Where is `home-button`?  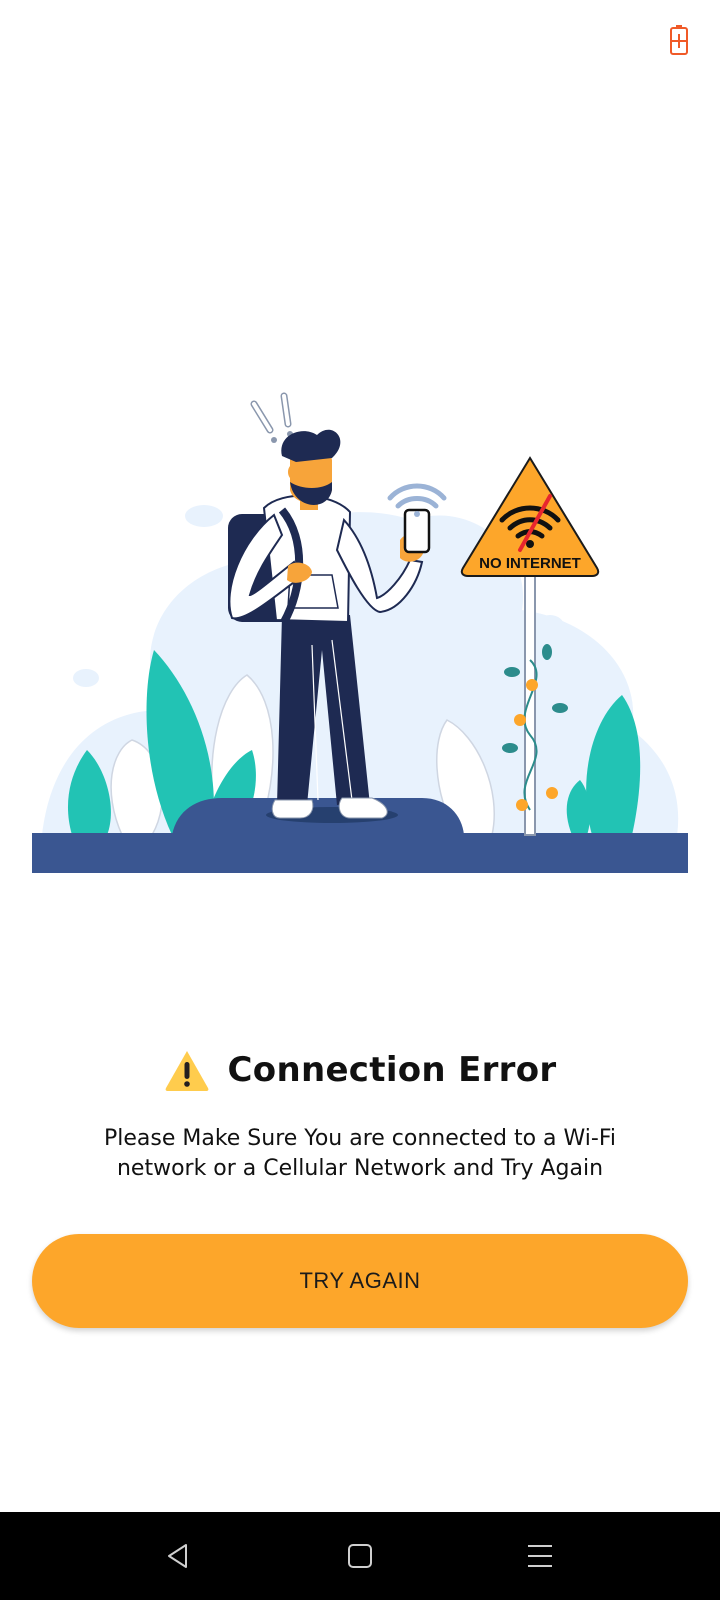 home-button is located at coordinates (360, 1556).